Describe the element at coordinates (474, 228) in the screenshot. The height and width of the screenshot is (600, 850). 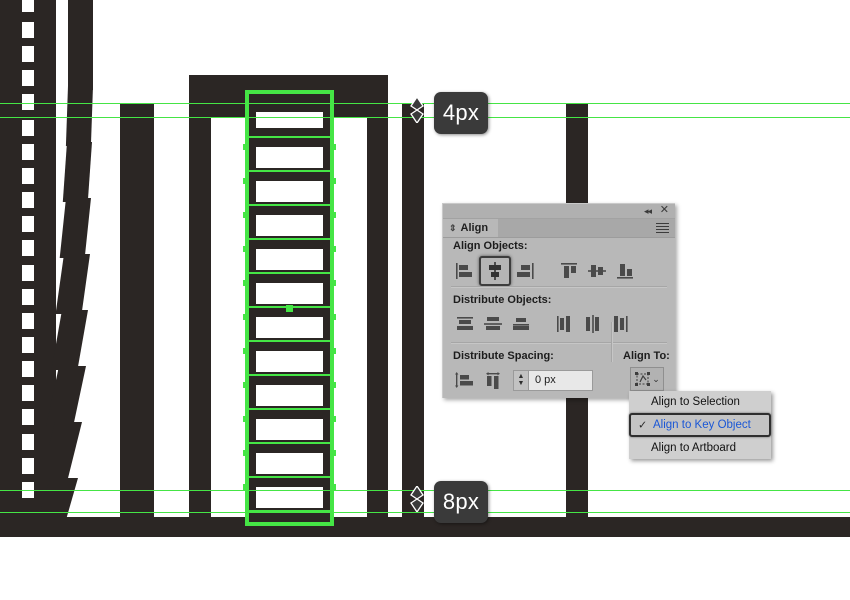
I see `panel-title: Align` at that location.